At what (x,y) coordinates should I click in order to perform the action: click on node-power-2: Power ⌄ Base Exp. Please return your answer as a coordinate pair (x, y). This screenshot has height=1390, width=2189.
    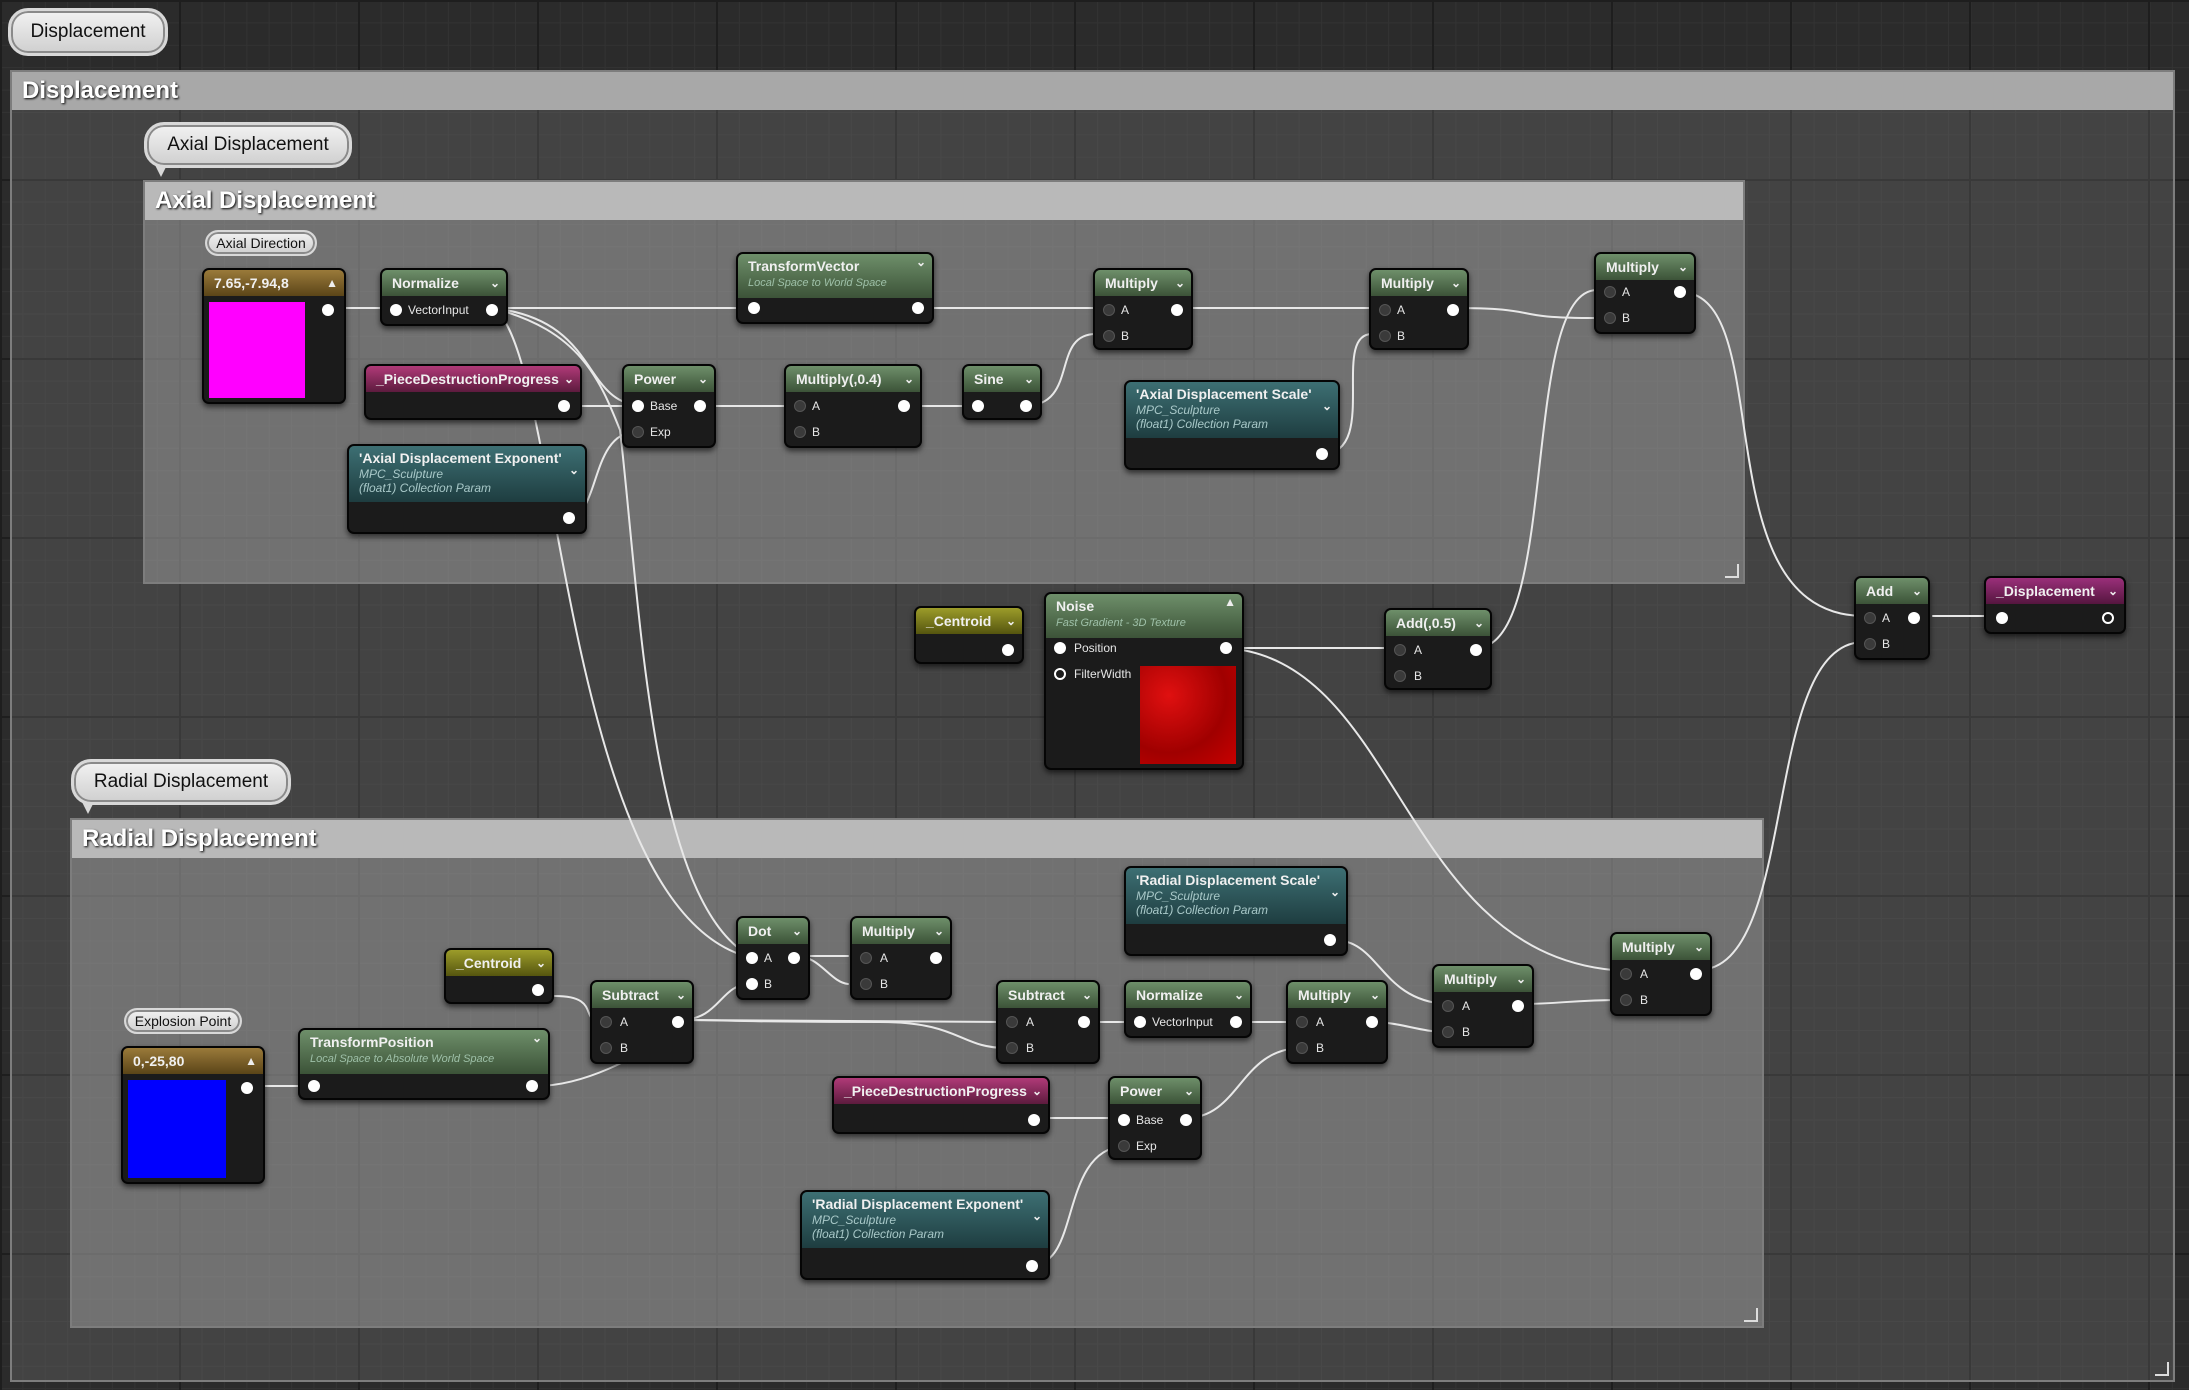
    Looking at the image, I should click on (1155, 1118).